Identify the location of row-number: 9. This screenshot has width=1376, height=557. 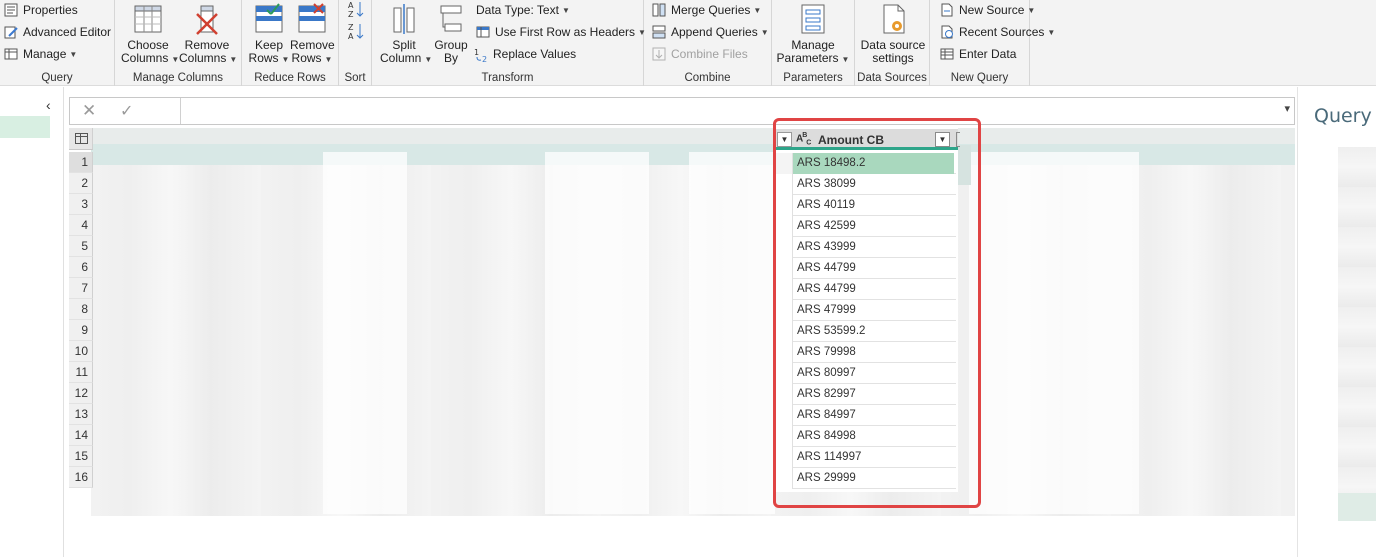
(81, 330).